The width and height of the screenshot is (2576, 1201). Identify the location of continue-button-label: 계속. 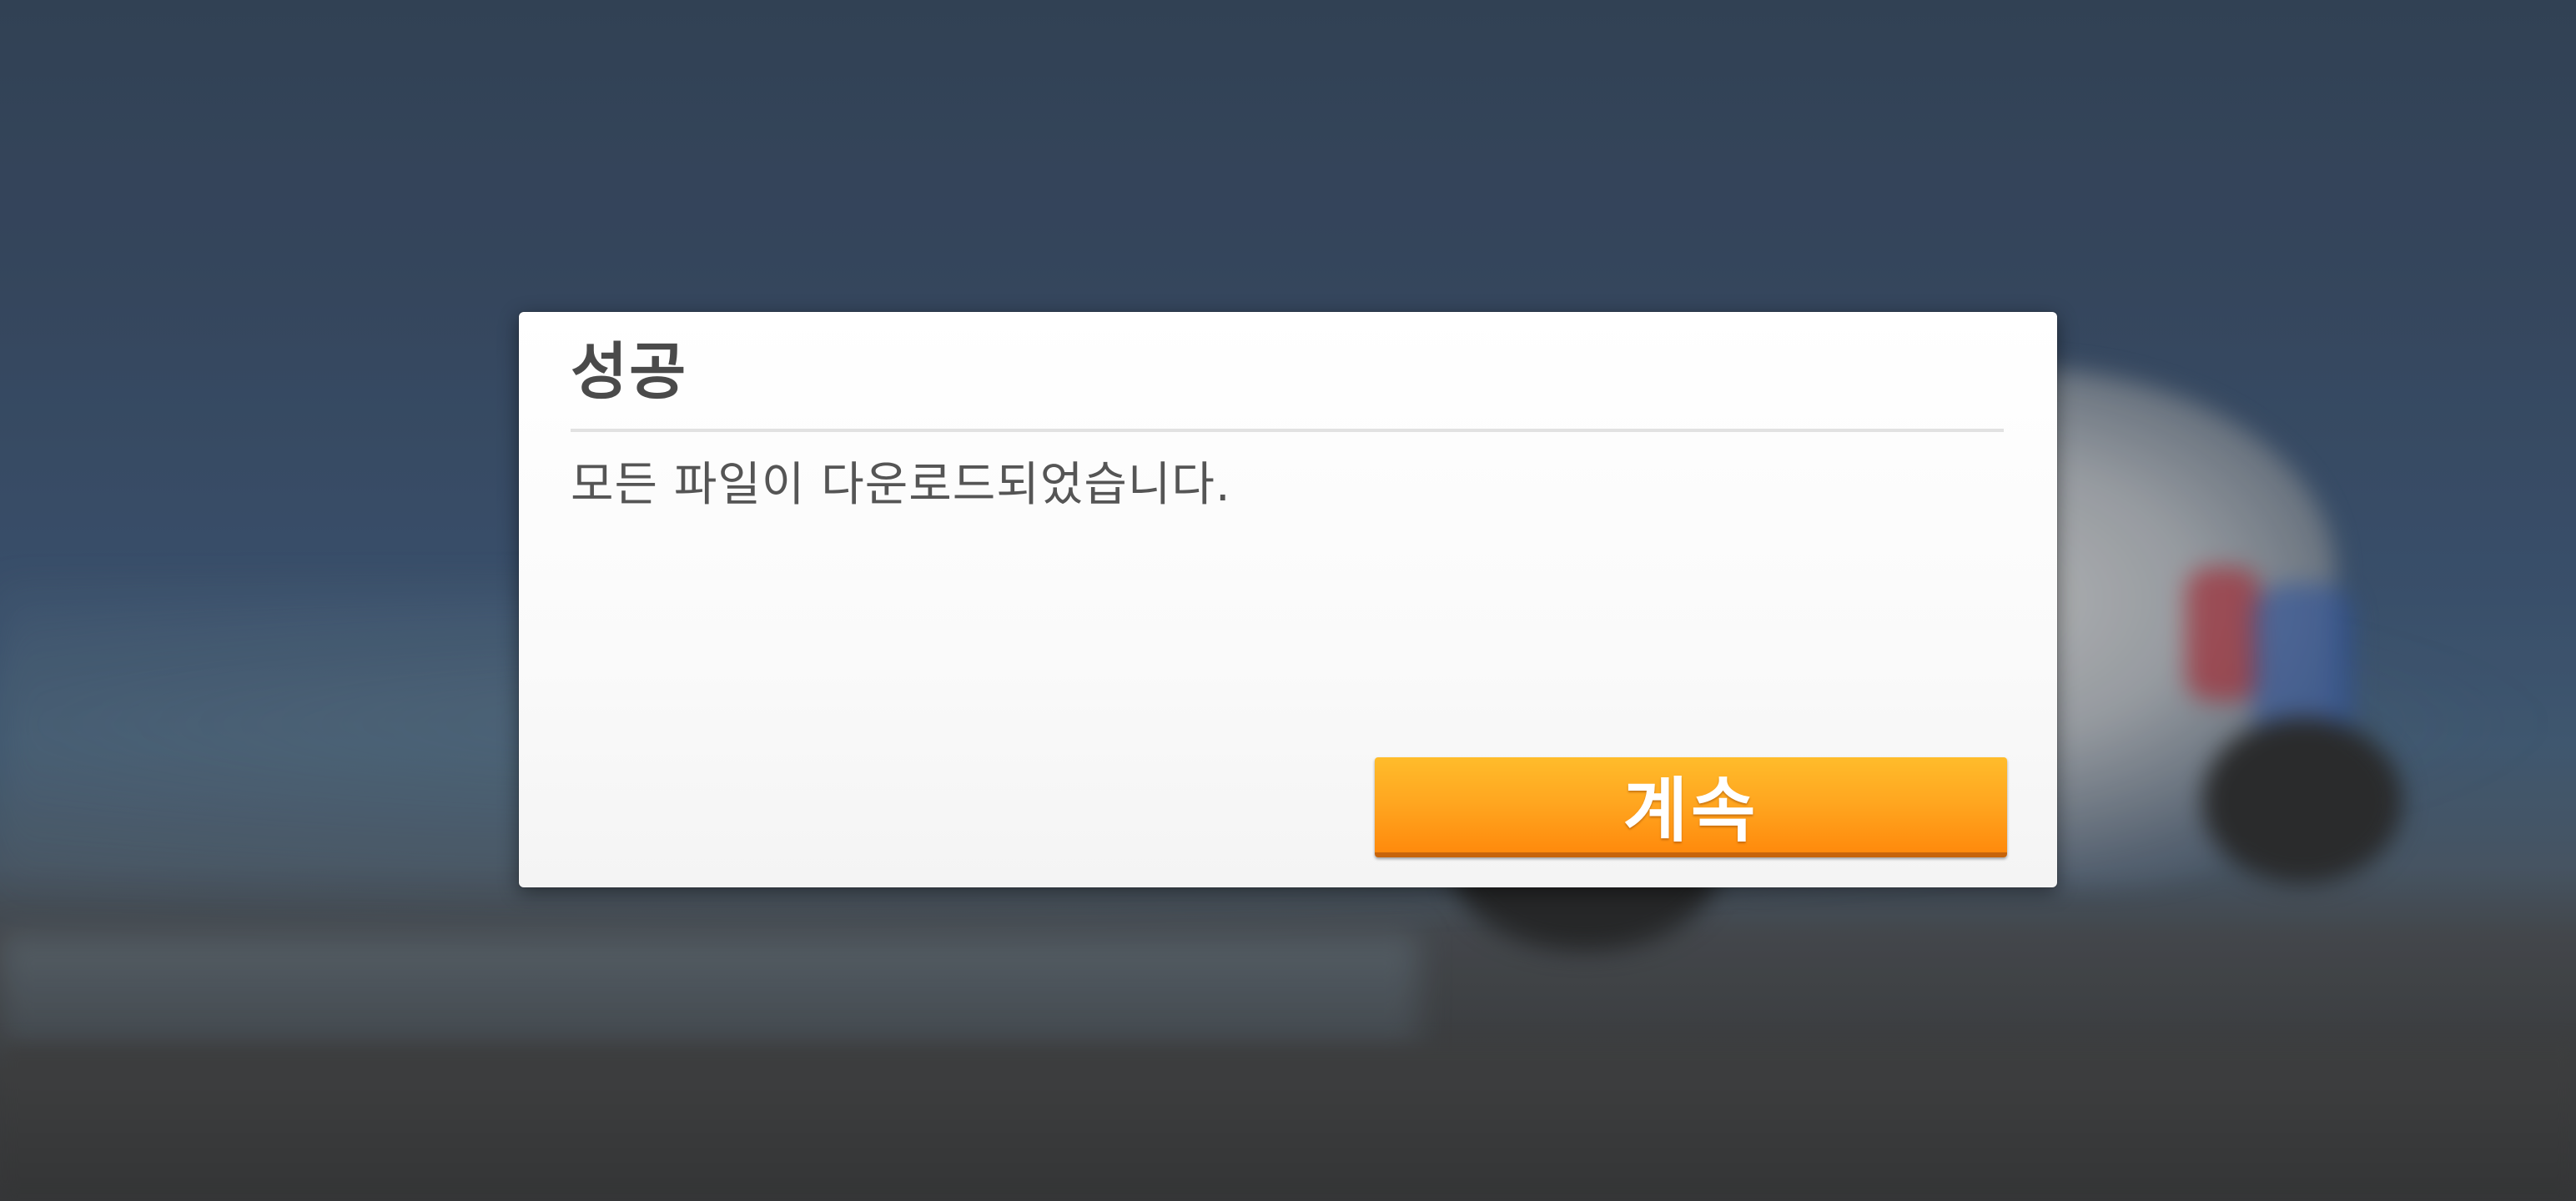
(1691, 811).